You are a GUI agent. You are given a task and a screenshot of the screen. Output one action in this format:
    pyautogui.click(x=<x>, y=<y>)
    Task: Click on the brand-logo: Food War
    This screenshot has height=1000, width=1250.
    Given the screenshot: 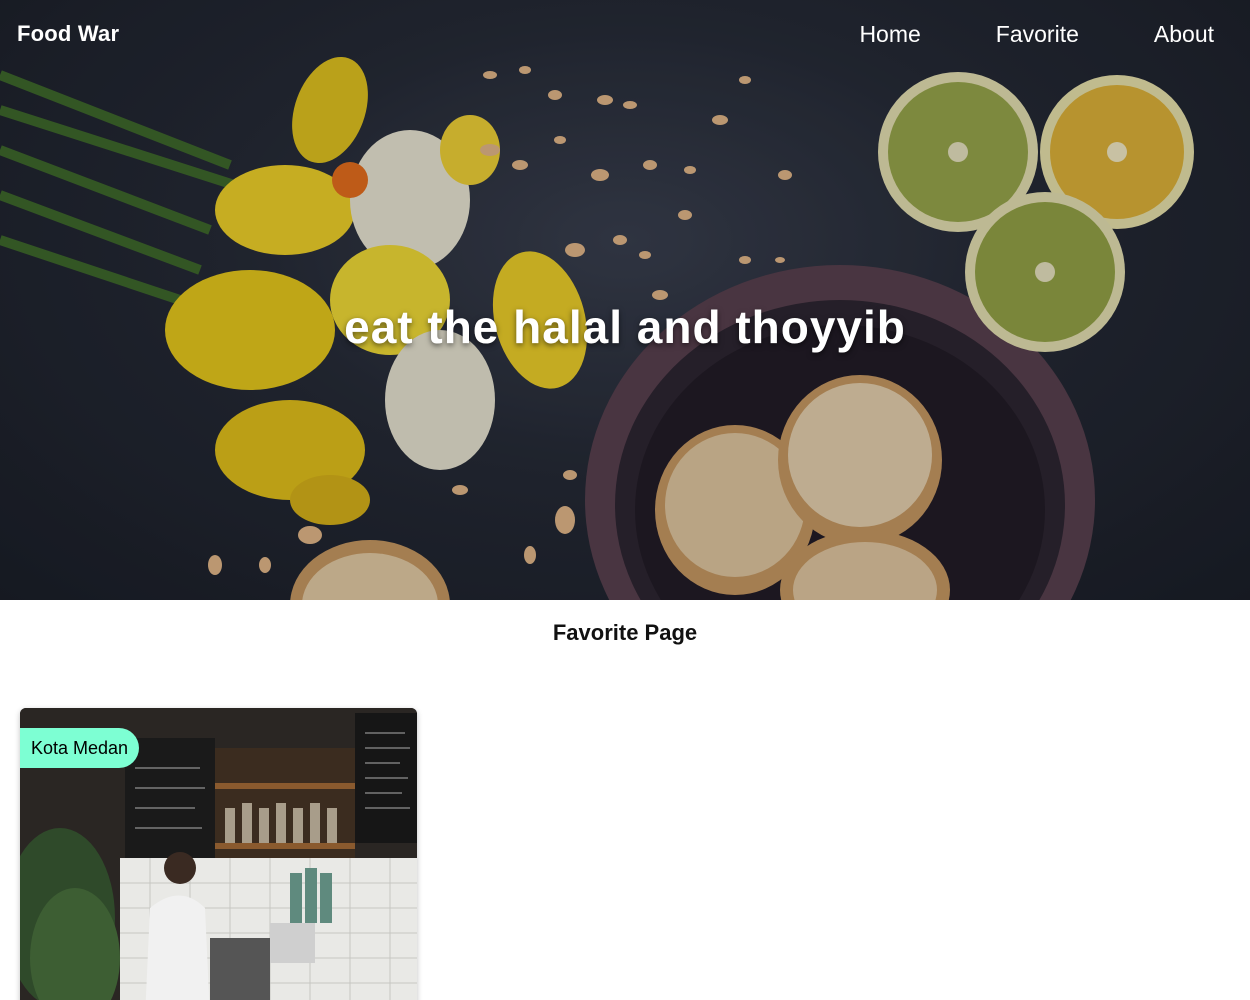 What is the action you would take?
    pyautogui.click(x=68, y=34)
    